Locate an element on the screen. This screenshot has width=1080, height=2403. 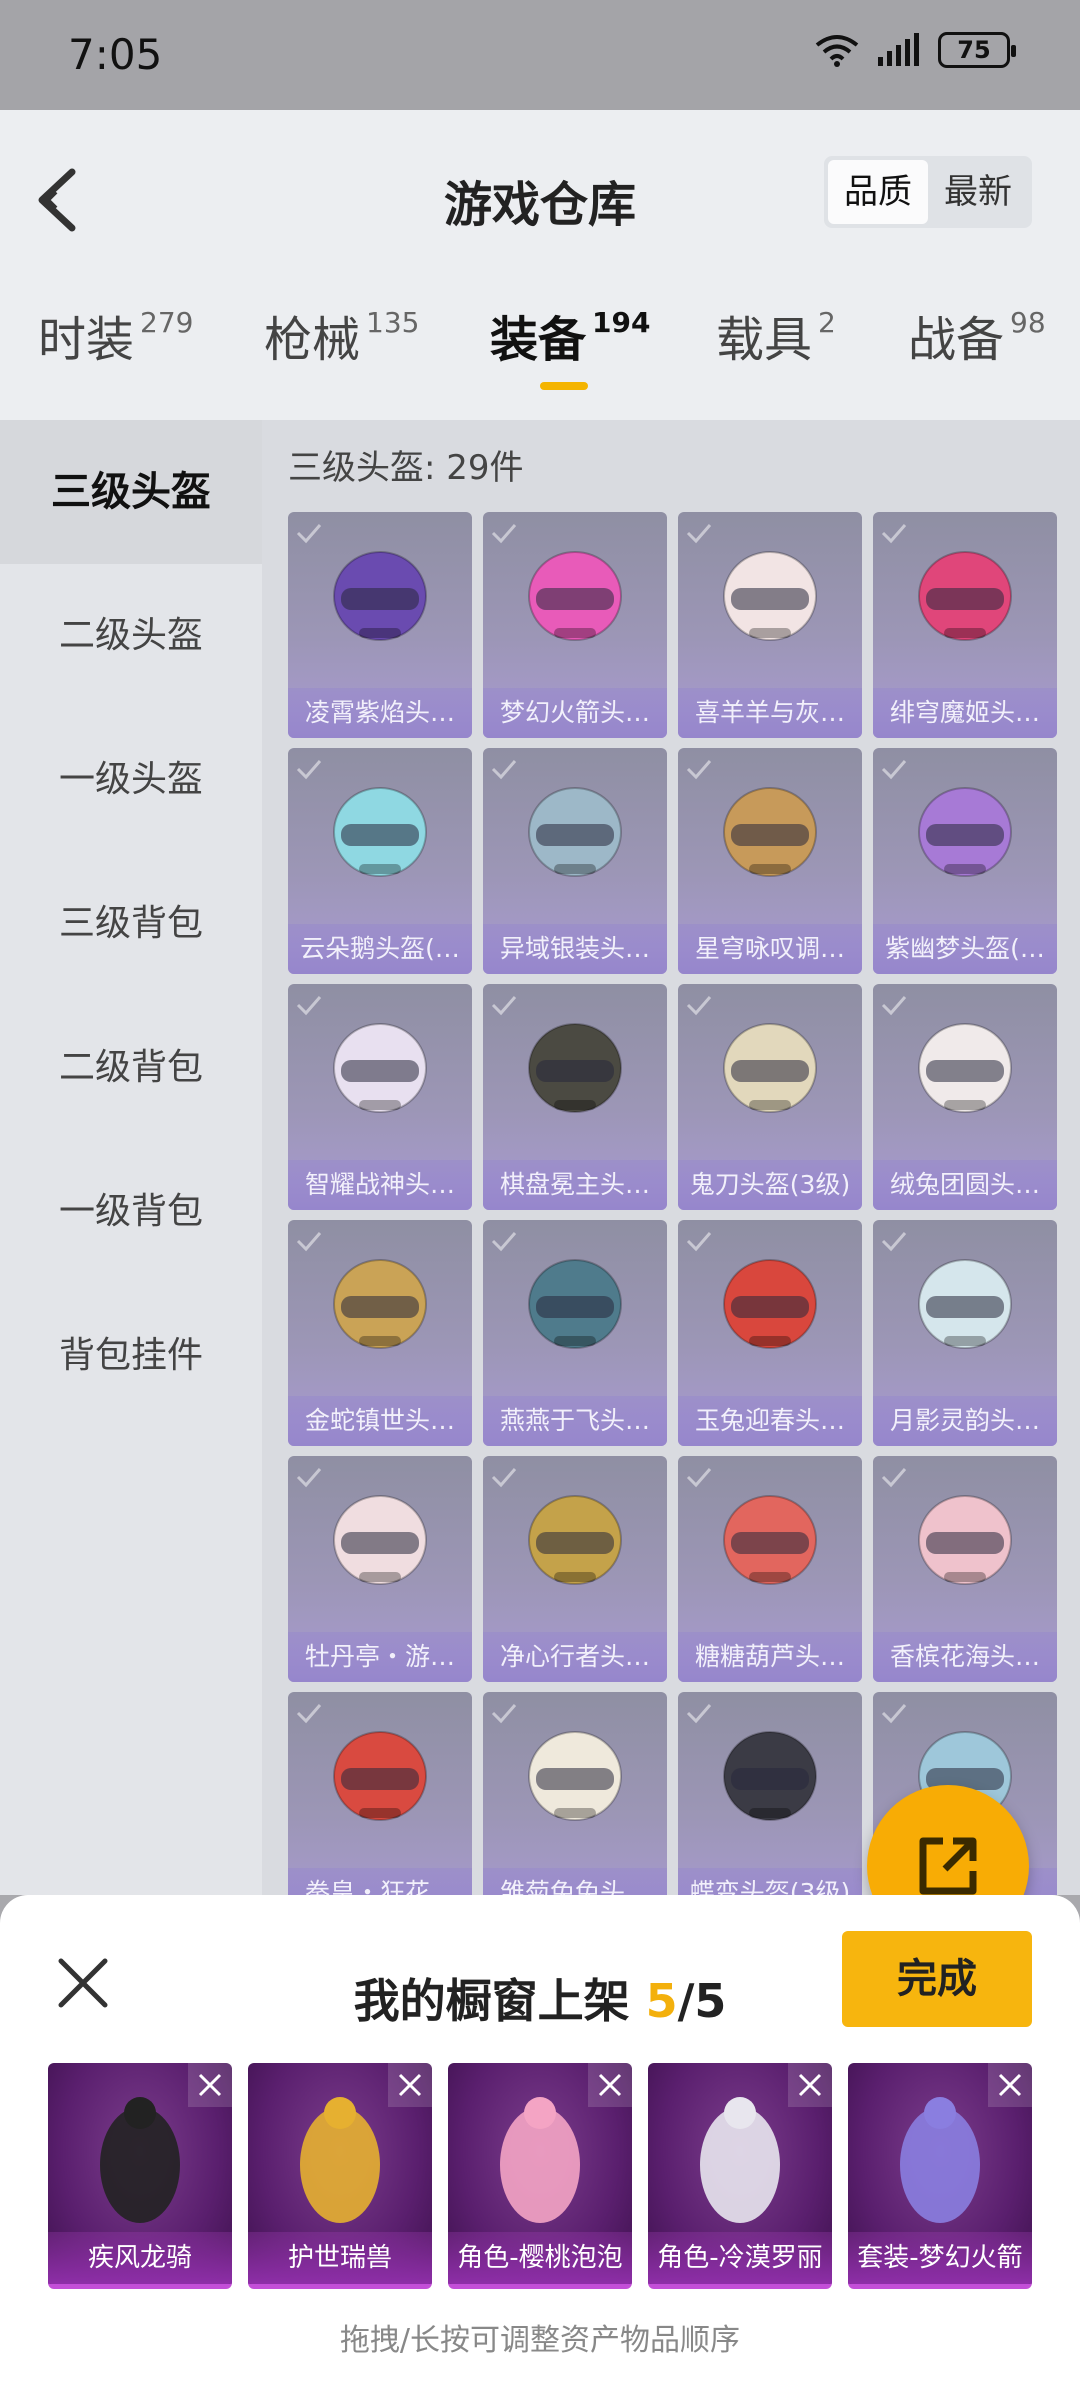
done-button: 完成 is located at coordinates (937, 1979).